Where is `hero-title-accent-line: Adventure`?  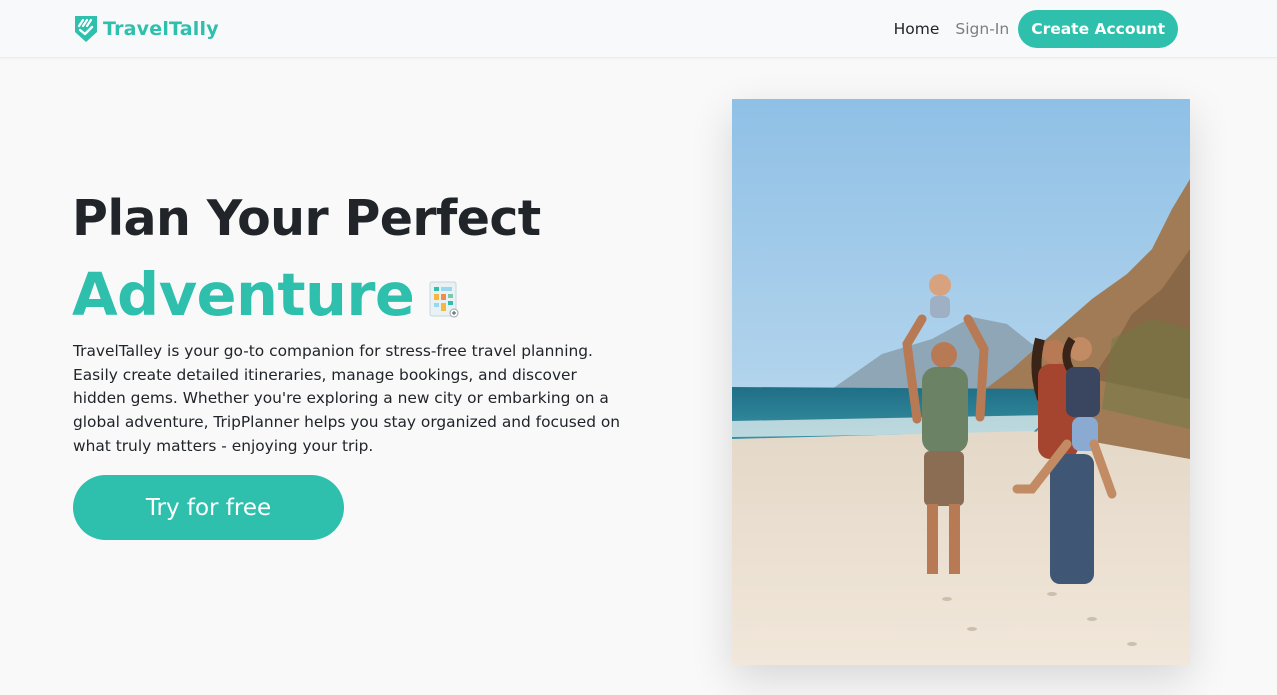 hero-title-accent-line: Adventure is located at coordinates (266, 294).